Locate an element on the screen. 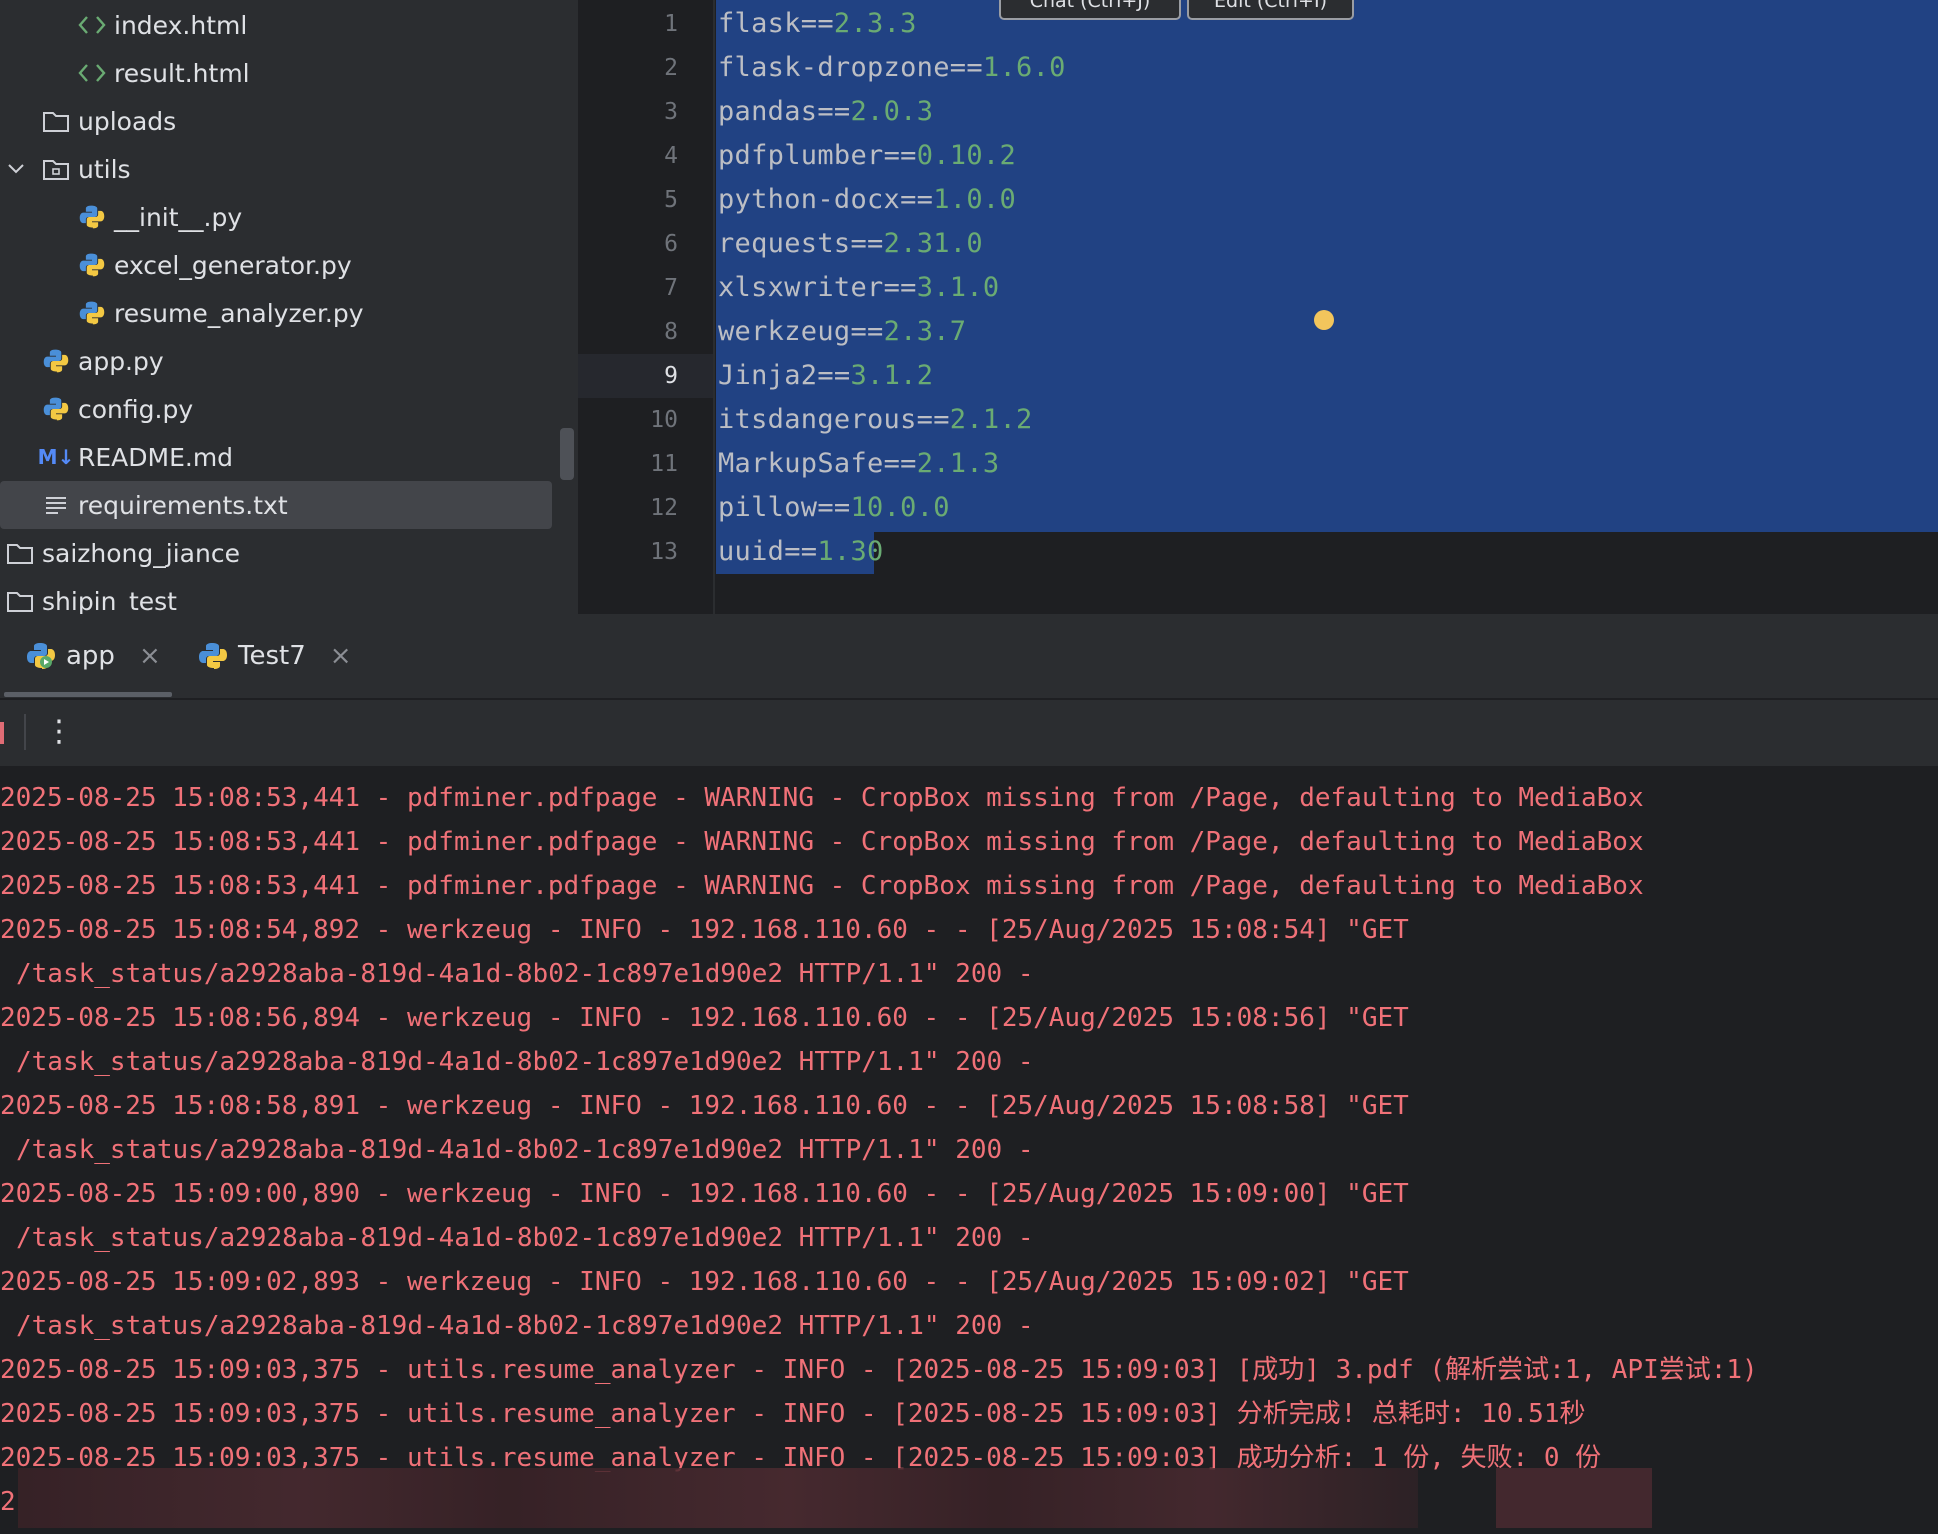 This screenshot has height=1534, width=1938. code-line: python-docx==1.0.0 is located at coordinates (867, 200).